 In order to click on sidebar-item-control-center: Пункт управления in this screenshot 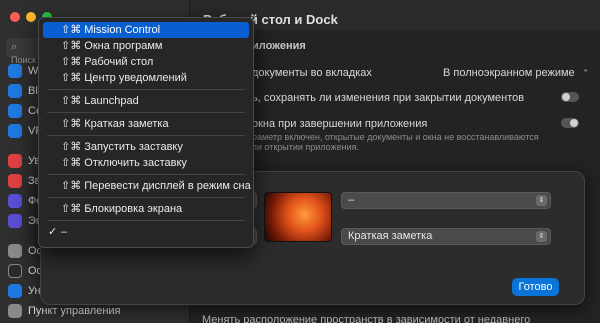, I will do `click(64, 311)`.